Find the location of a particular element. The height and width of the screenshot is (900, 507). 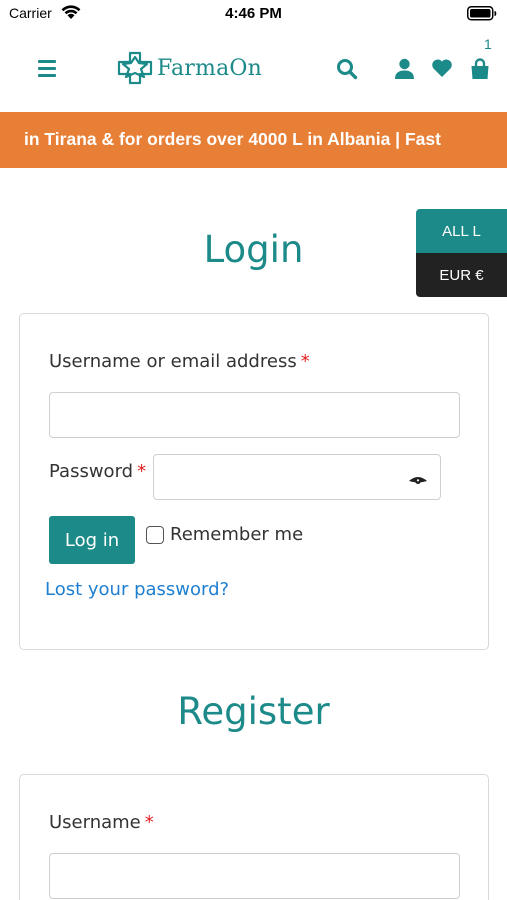

site-header: FarmaOn 1 is located at coordinates (253, 70).